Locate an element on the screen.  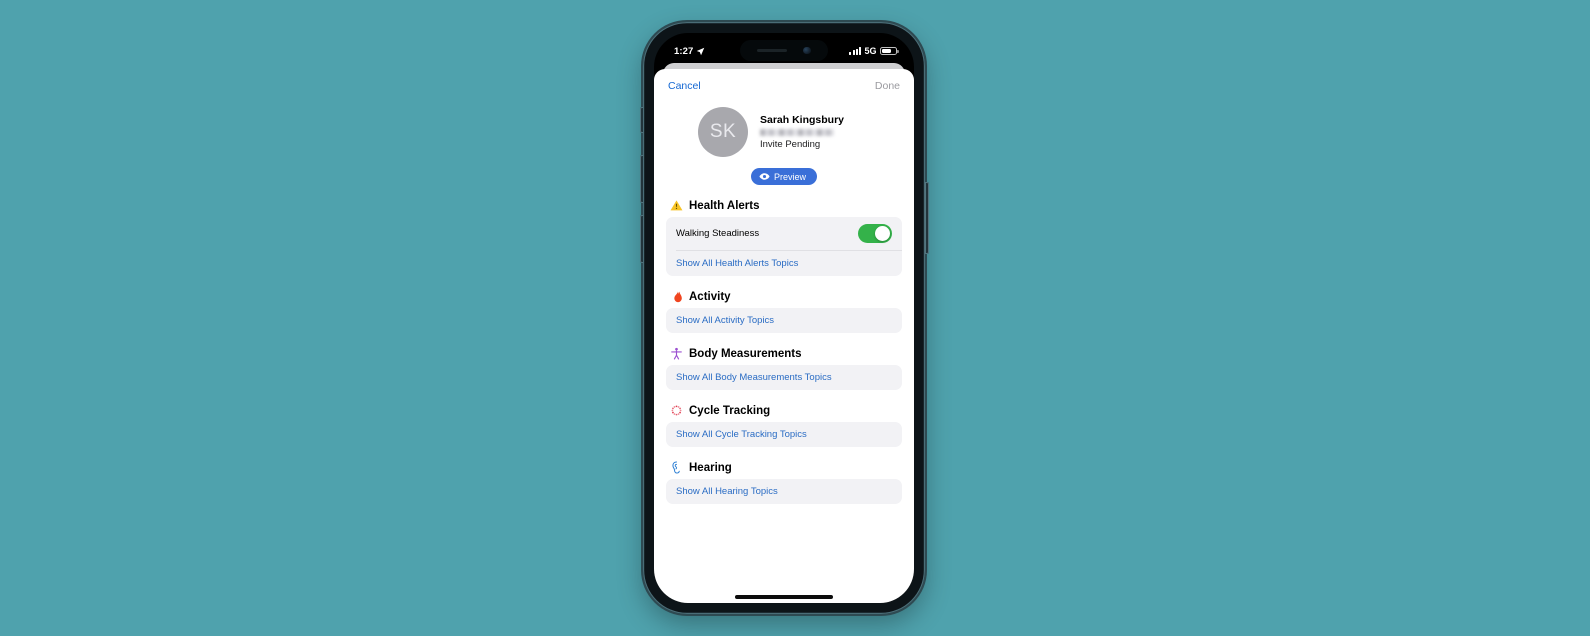
show-all-label: Show All Hearing Topics is located at coordinates (727, 491).